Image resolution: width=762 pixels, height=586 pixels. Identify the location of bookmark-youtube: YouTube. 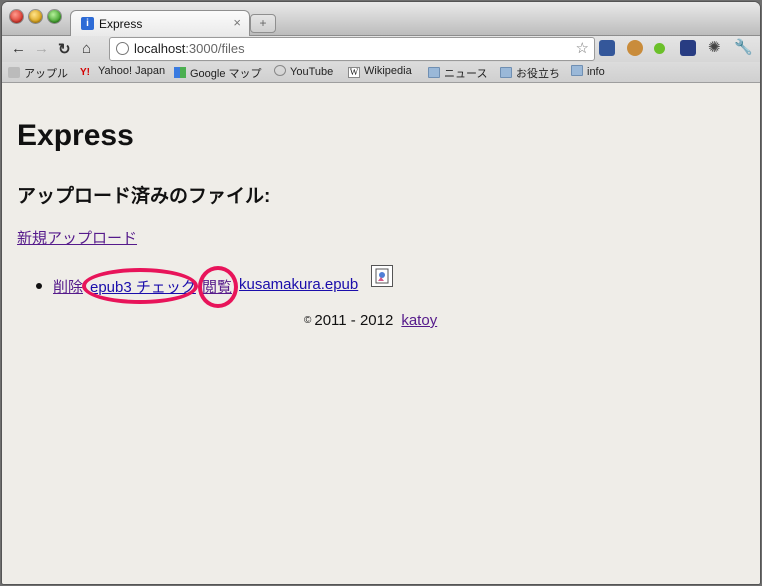
(303, 71).